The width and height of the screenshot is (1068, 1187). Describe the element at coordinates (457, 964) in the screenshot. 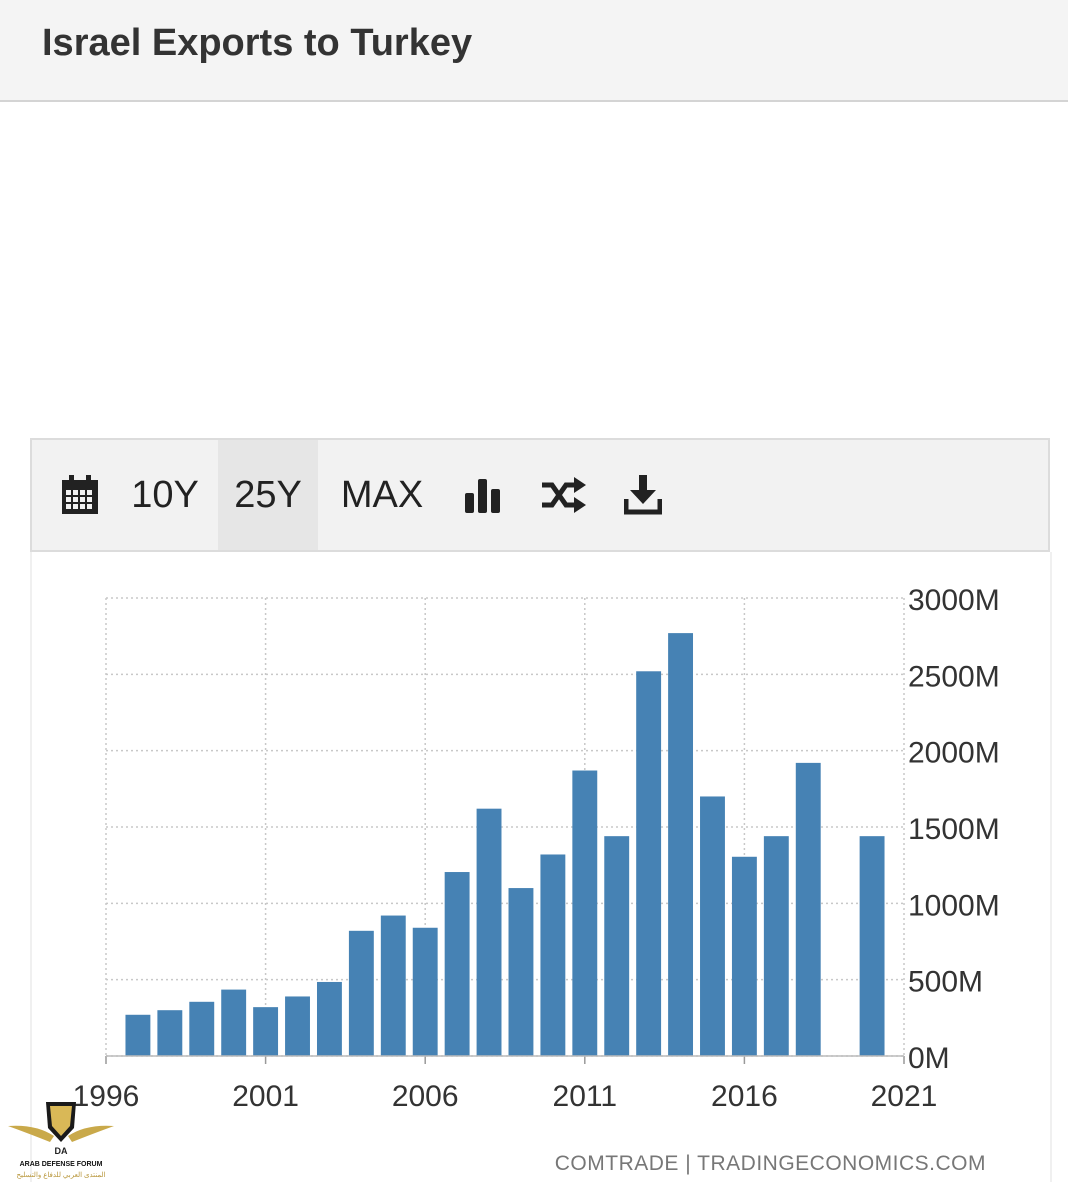

I see `bar-2007` at that location.